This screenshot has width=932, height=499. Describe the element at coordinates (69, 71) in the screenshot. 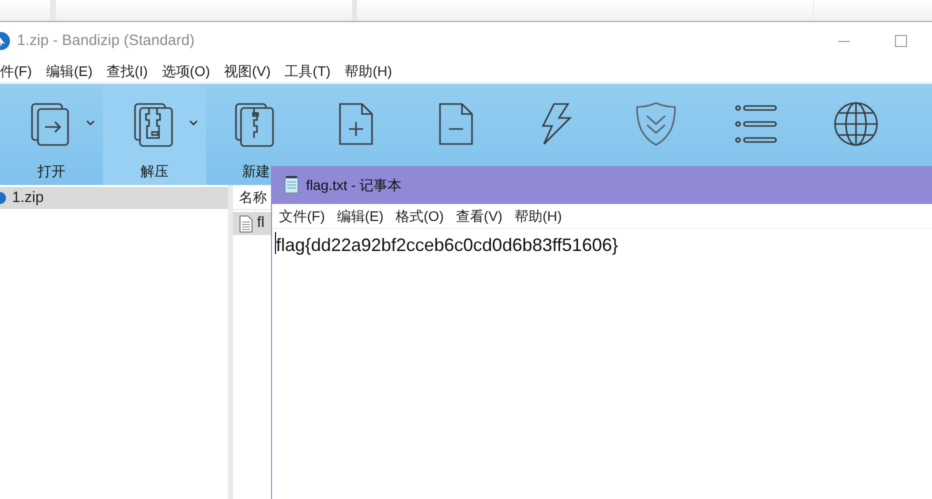

I see `menu-item: 编辑(E)` at that location.